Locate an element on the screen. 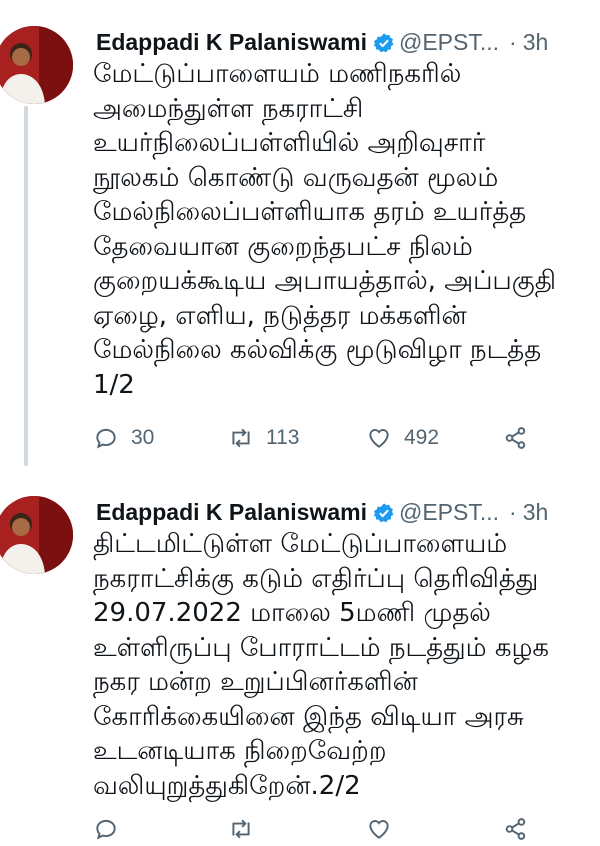  reply-button: 30 is located at coordinates (123, 438).